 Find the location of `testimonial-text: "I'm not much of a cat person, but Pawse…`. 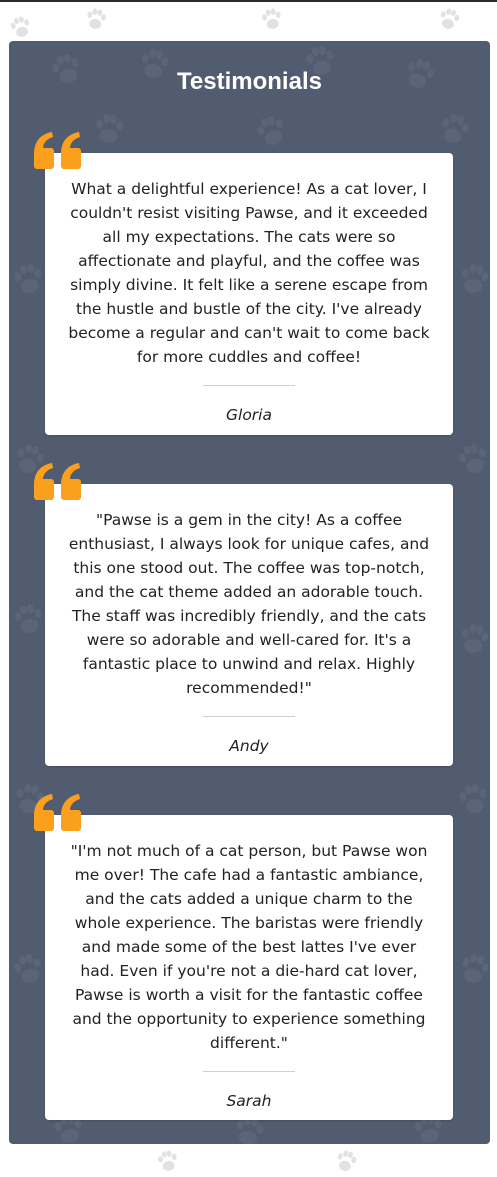

testimonial-text: "I'm not much of a cat person, but Pawse… is located at coordinates (249, 947).